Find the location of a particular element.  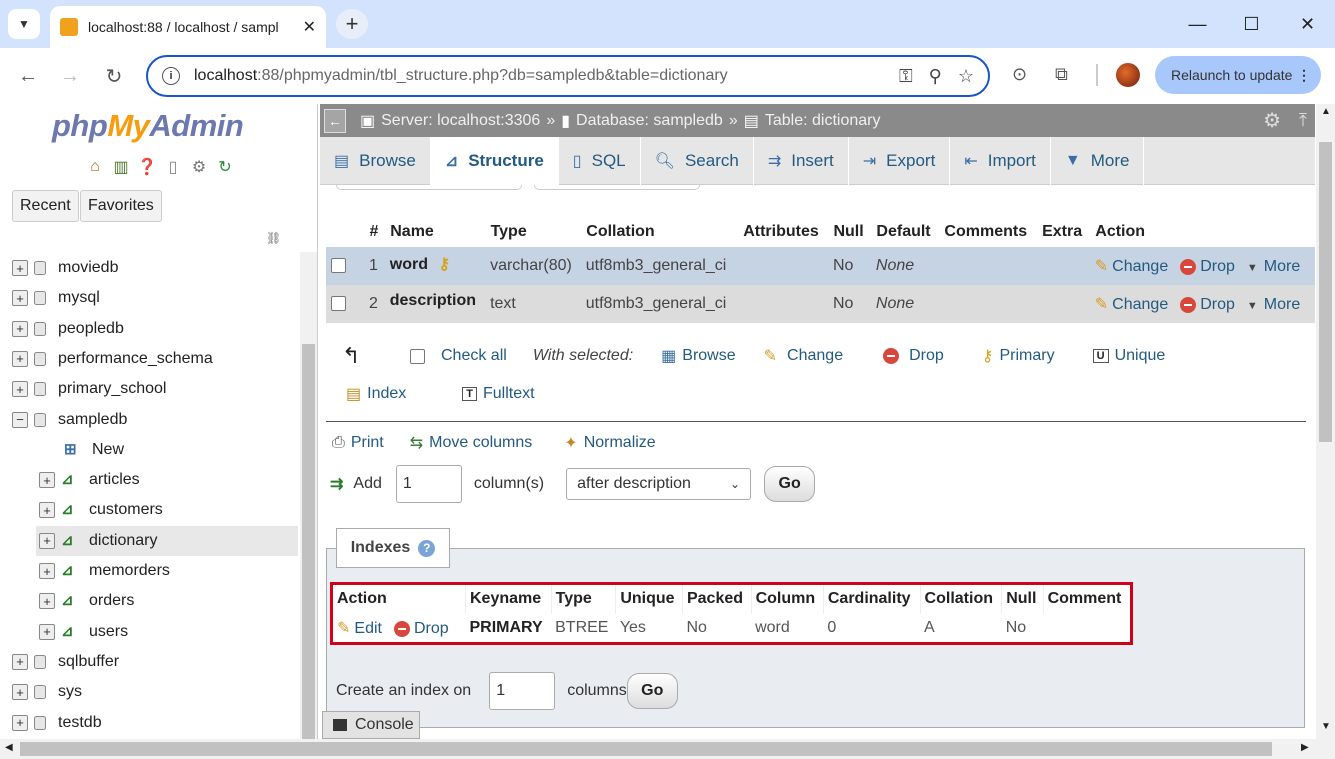

tree-table-item: + ⊿ memorders is located at coordinates (85, 571).